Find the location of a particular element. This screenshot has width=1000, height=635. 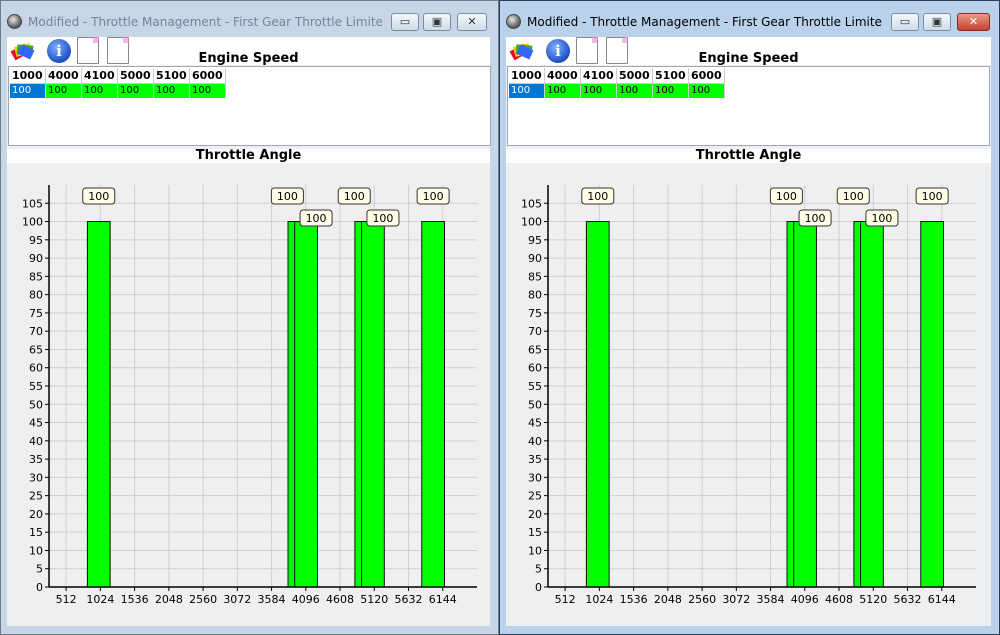

y-tick-label: 75 is located at coordinates (535, 313).